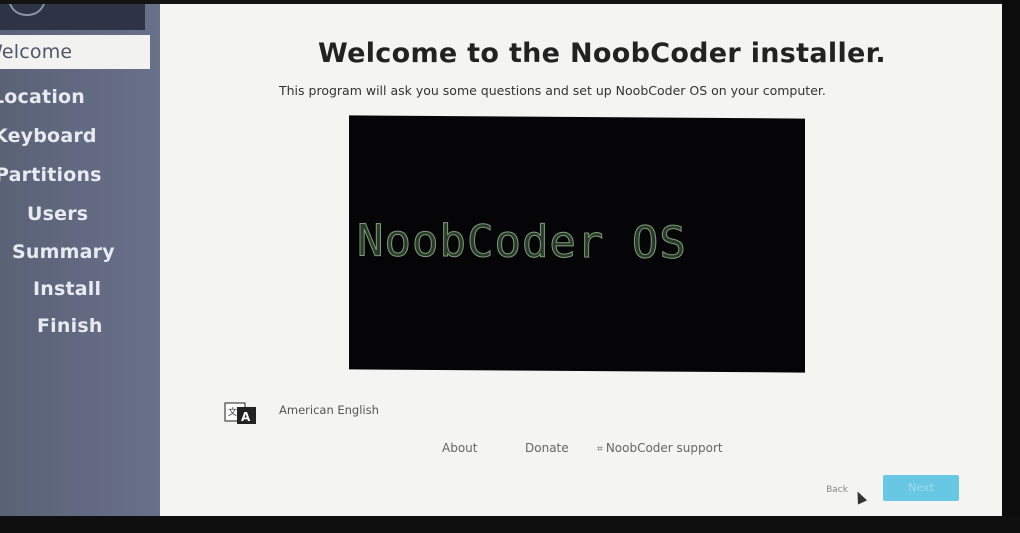 Image resolution: width=1020 pixels, height=533 pixels. Describe the element at coordinates (329, 410) in the screenshot. I see `language-select: American English` at that location.